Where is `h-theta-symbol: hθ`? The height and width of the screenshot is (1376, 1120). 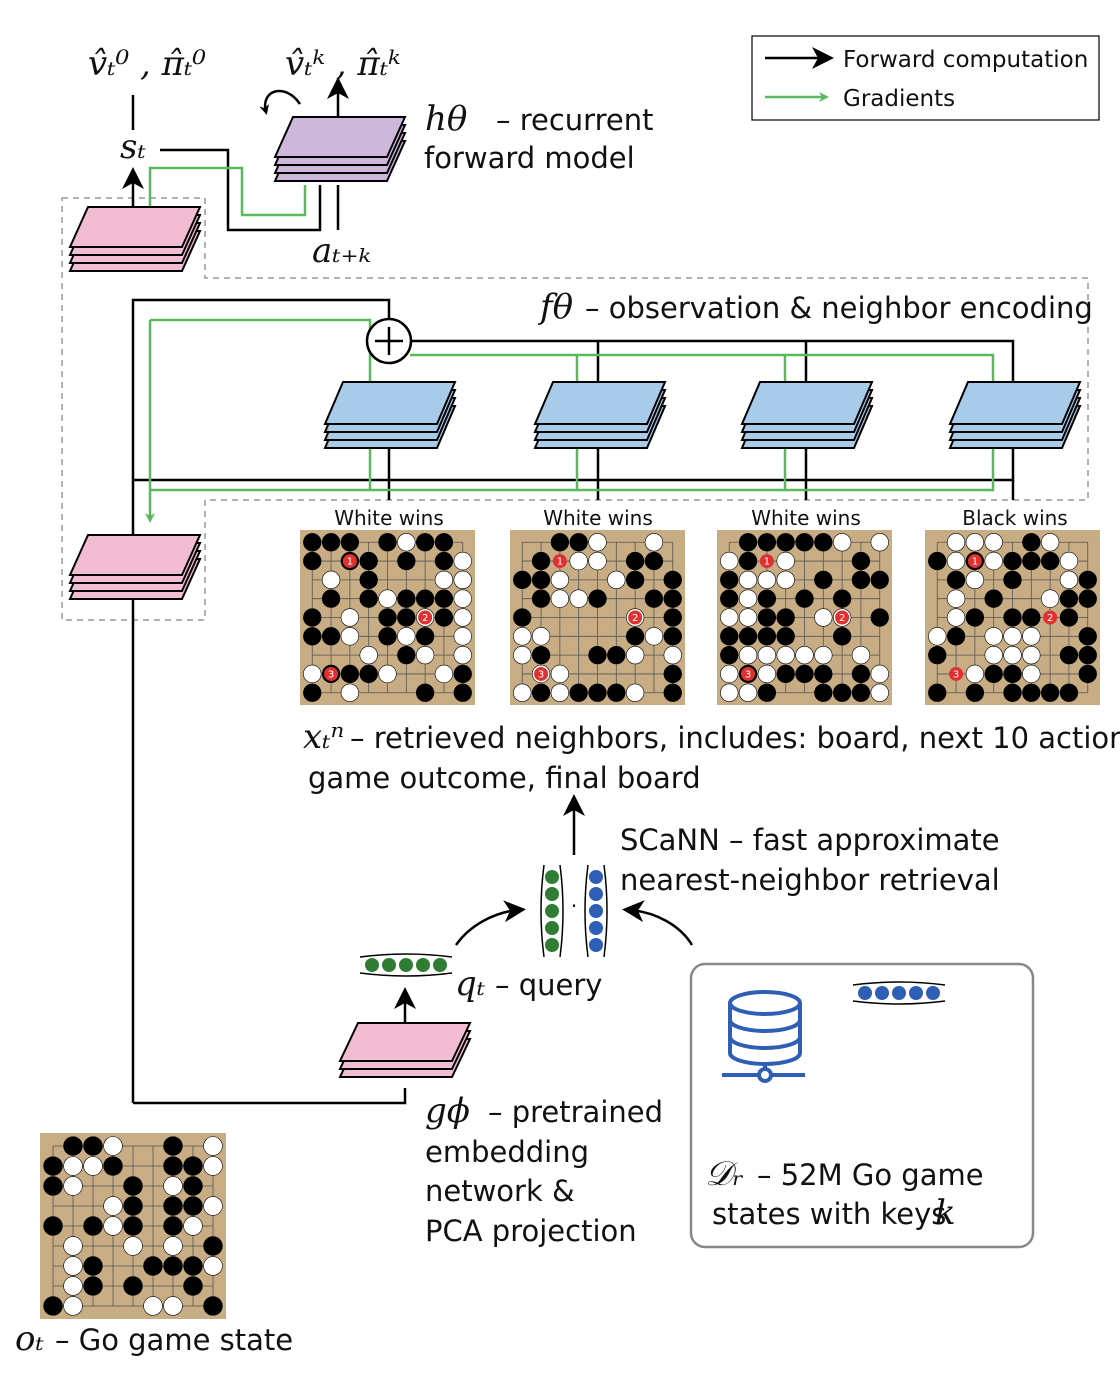 h-theta-symbol: hθ is located at coordinates (446, 119).